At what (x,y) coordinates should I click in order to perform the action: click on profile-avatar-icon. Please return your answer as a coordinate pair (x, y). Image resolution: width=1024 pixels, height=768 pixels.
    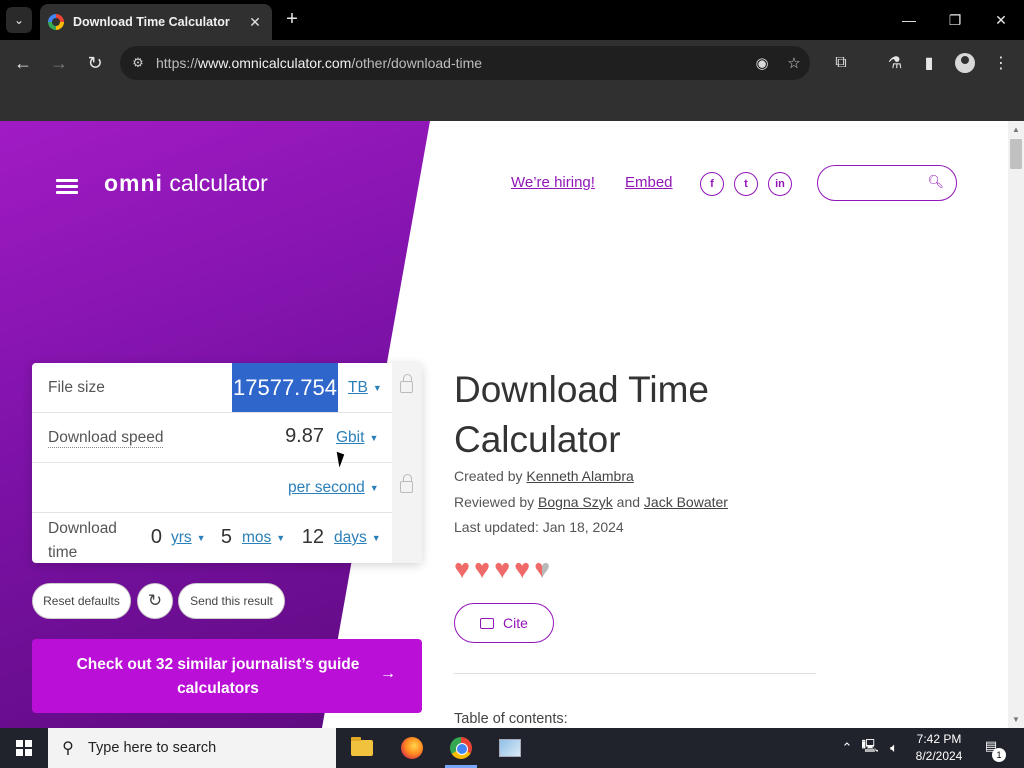
    Looking at the image, I should click on (965, 63).